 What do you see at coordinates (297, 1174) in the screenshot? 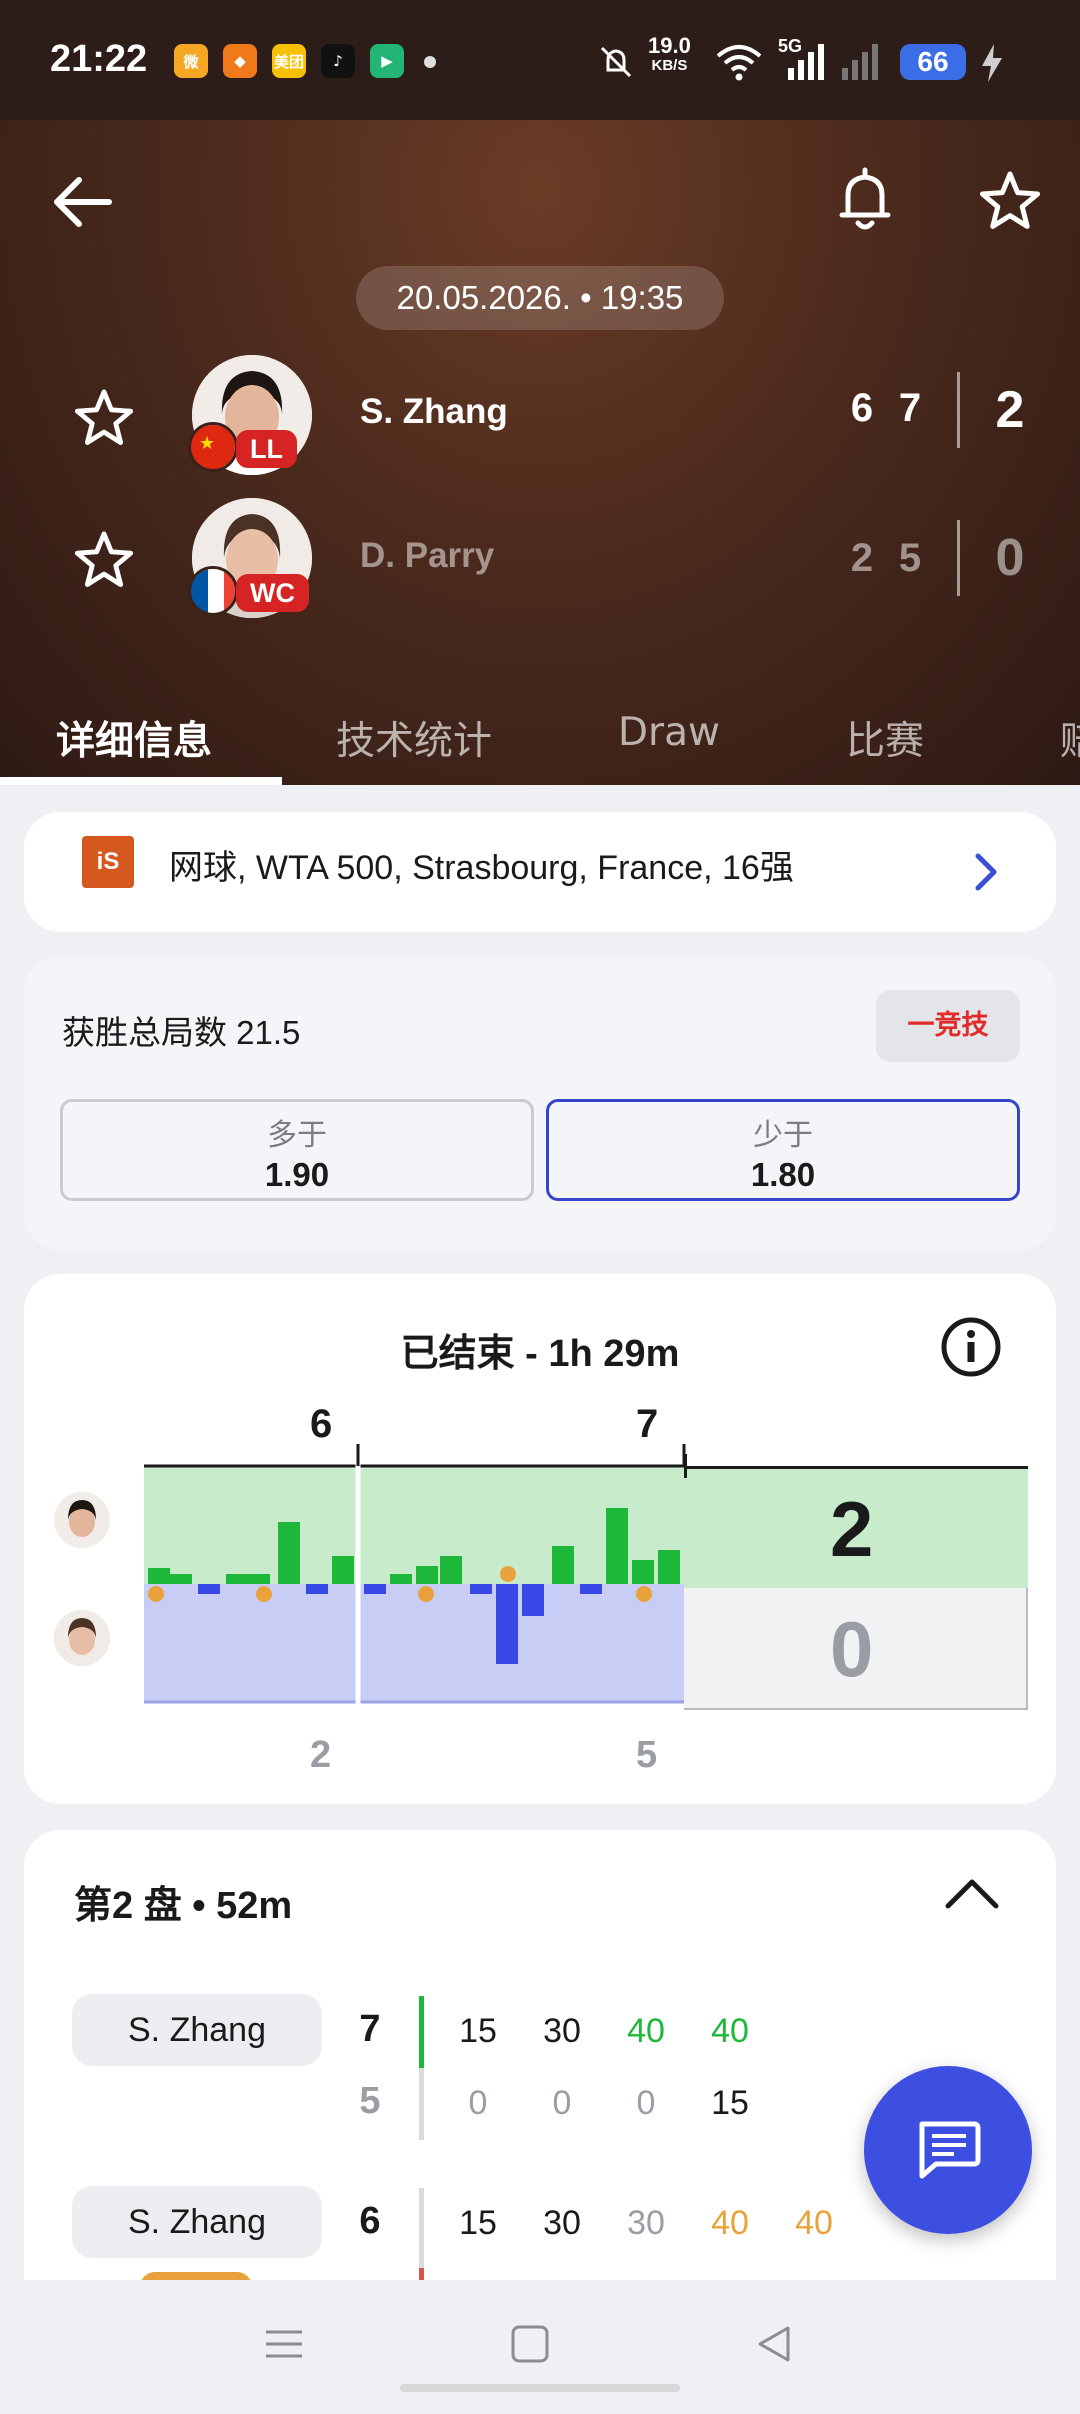
I see `odds-value: 1.90` at bounding box center [297, 1174].